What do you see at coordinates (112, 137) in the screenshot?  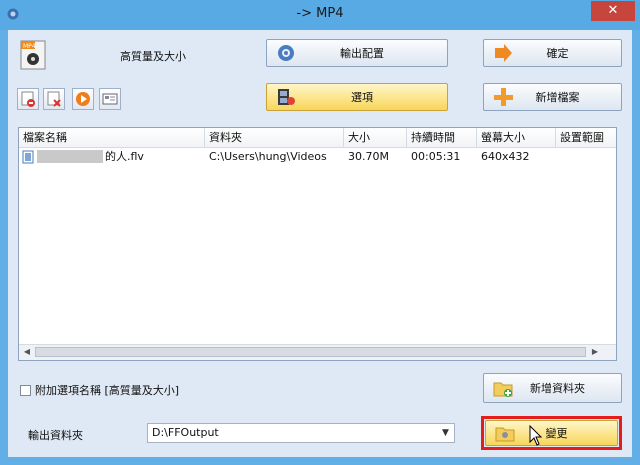 I see `column-filename: 檔案名稱` at bounding box center [112, 137].